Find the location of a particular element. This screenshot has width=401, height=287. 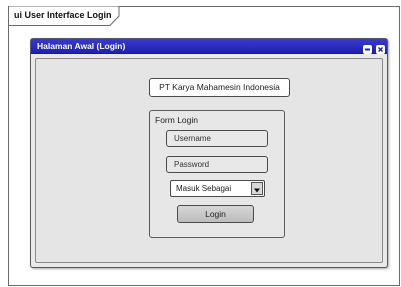

chevron-down-icon is located at coordinates (257, 188).